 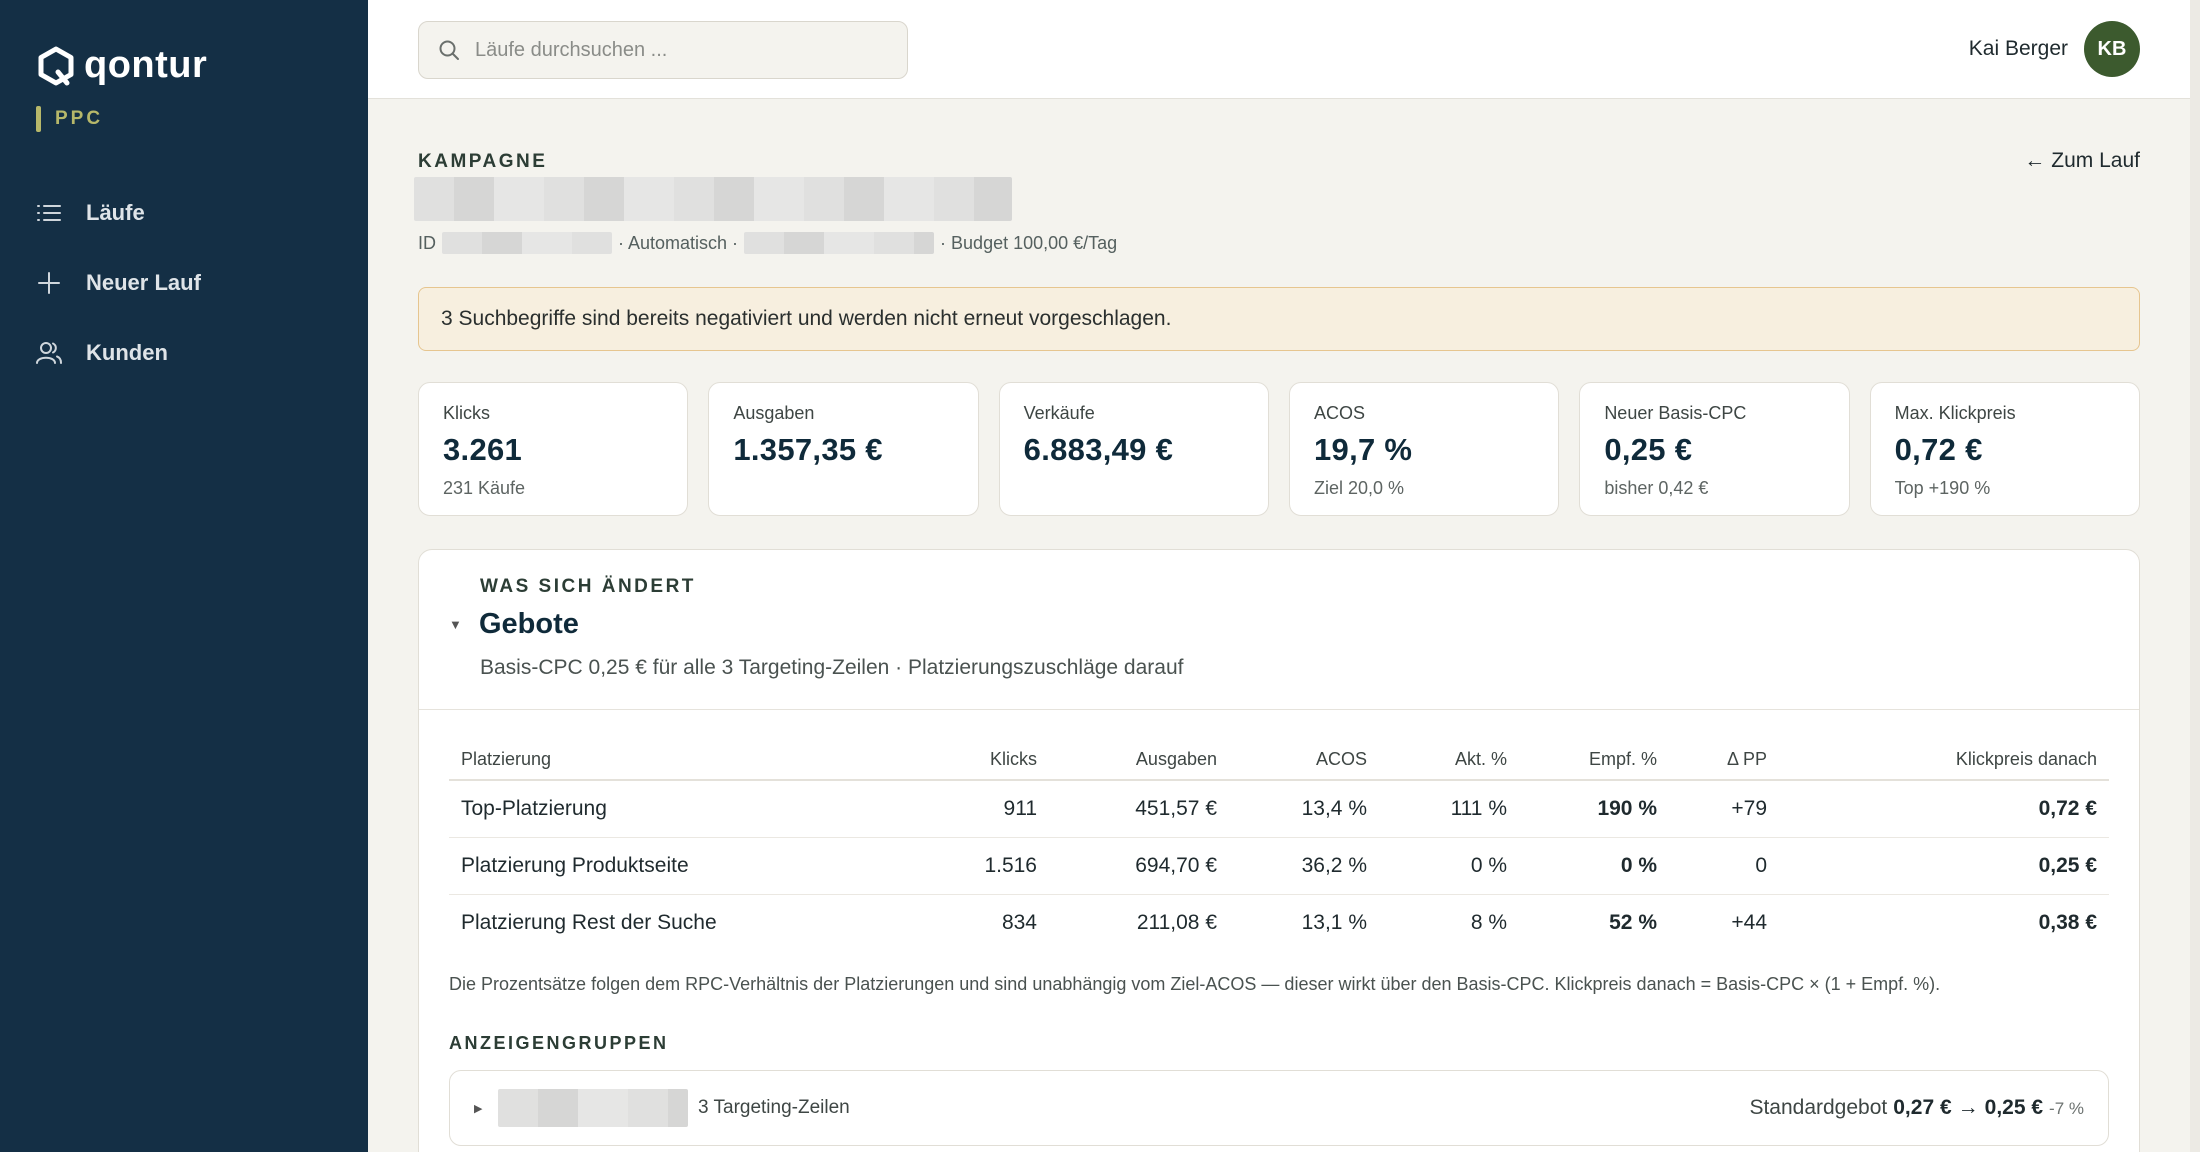 I want to click on cell-delta-pp: +44, so click(x=1749, y=922).